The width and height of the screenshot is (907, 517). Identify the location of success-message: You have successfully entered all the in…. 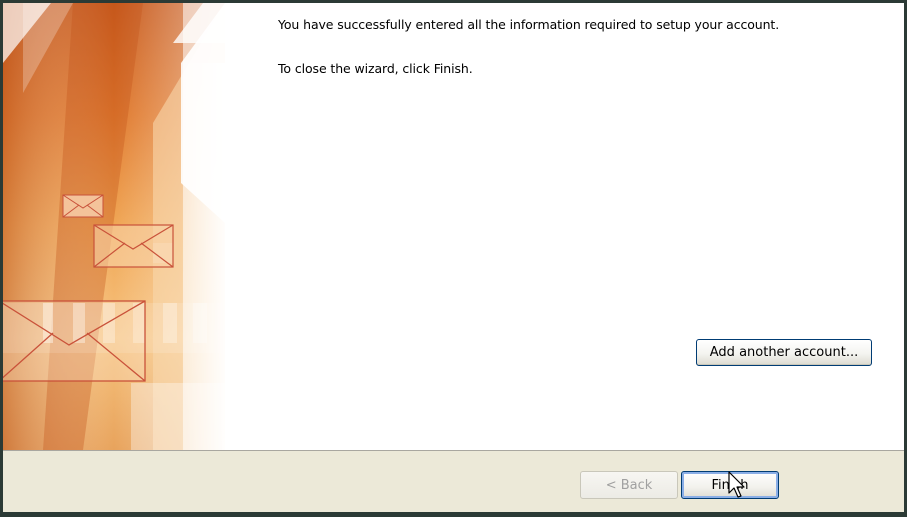
(529, 24).